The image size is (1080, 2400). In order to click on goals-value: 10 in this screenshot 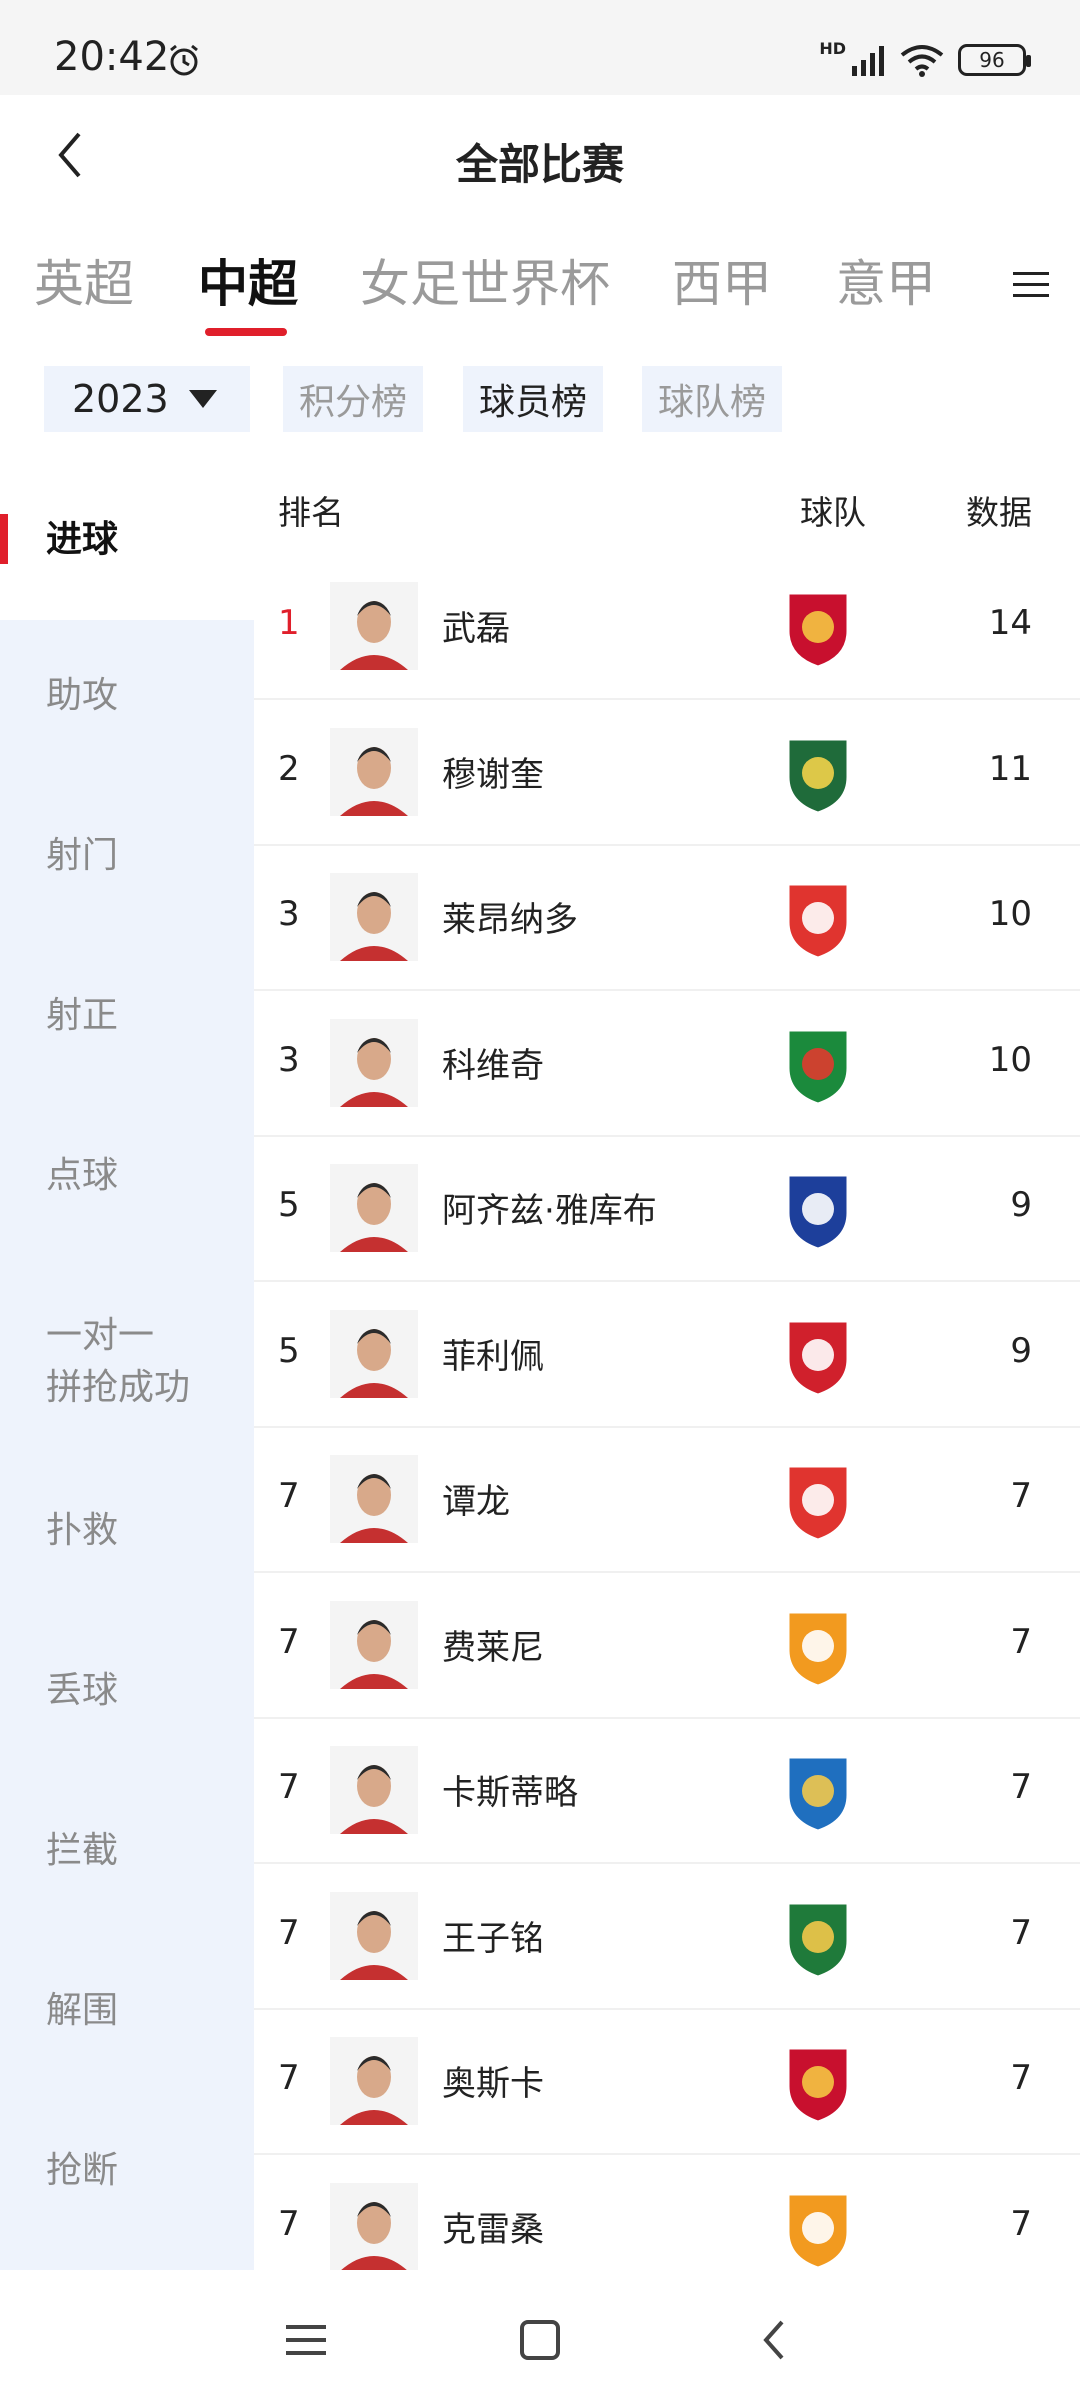, I will do `click(1010, 1059)`.